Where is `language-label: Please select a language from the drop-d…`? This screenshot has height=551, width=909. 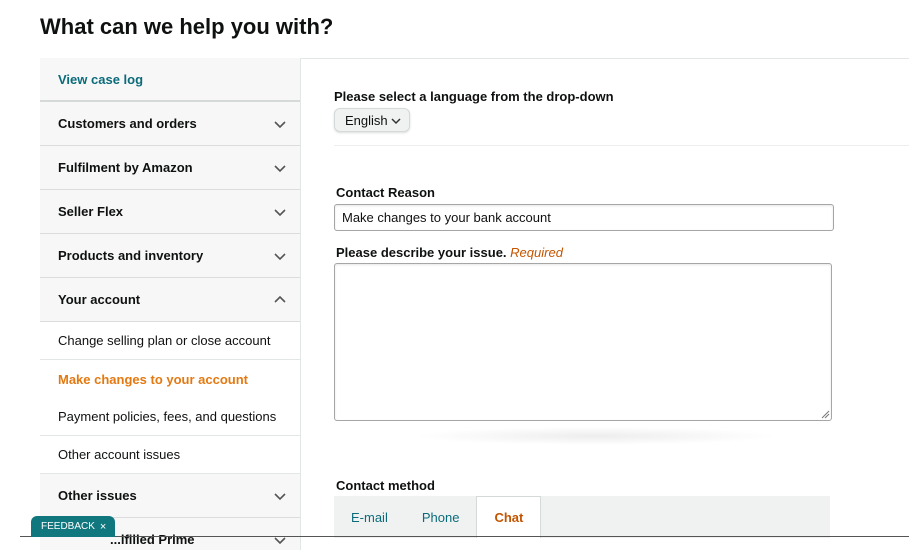 language-label: Please select a language from the drop-d… is located at coordinates (474, 96).